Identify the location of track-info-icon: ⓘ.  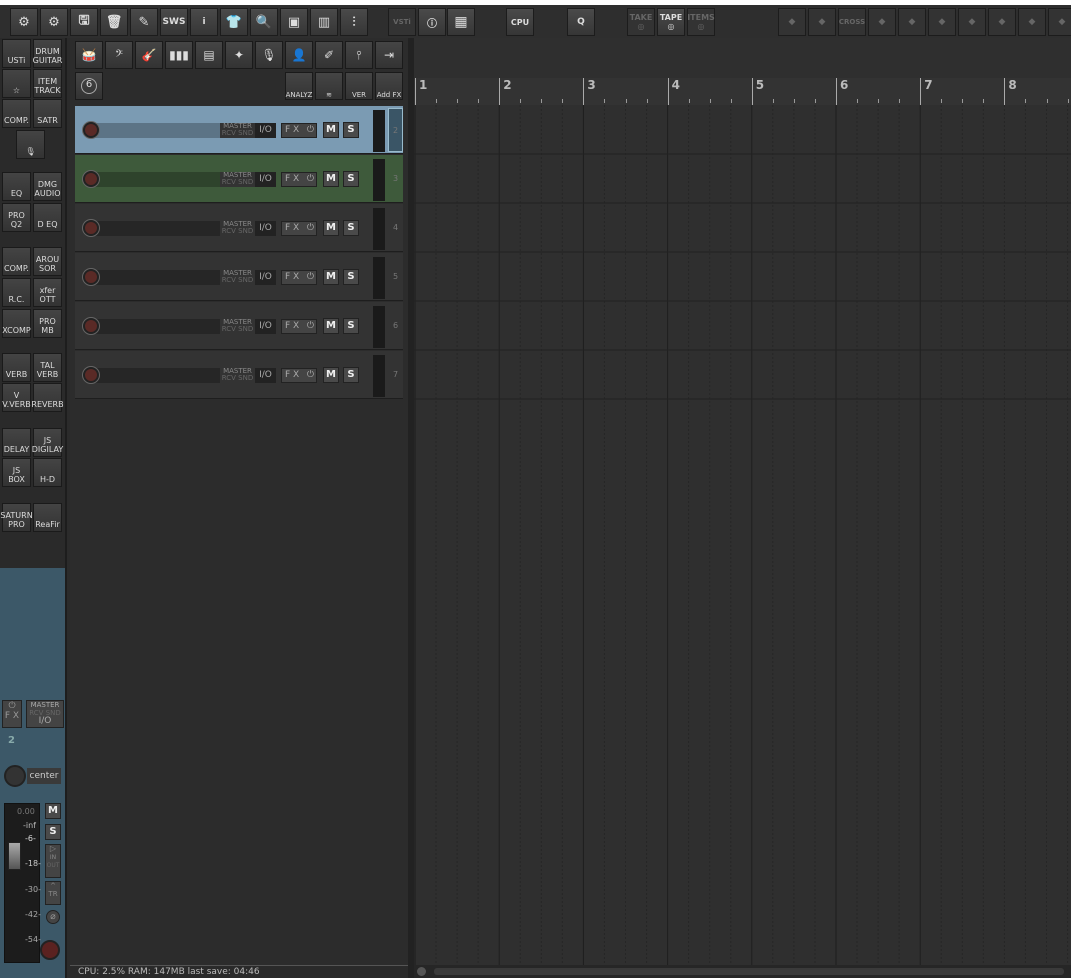
(432, 22).